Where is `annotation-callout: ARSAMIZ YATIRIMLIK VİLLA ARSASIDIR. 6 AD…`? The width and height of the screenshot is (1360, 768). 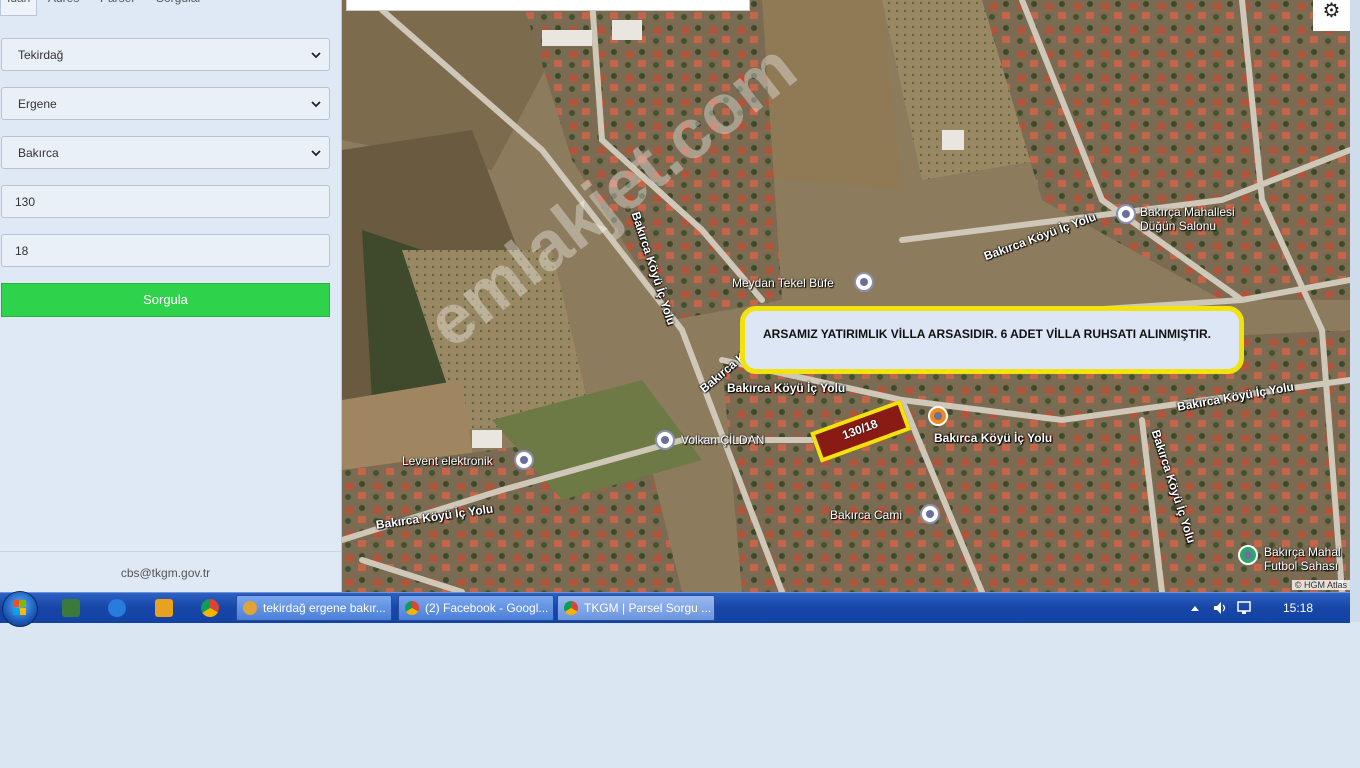 annotation-callout: ARSAMIZ YATIRIMLIK VİLLA ARSASIDIR. 6 AD… is located at coordinates (992, 340).